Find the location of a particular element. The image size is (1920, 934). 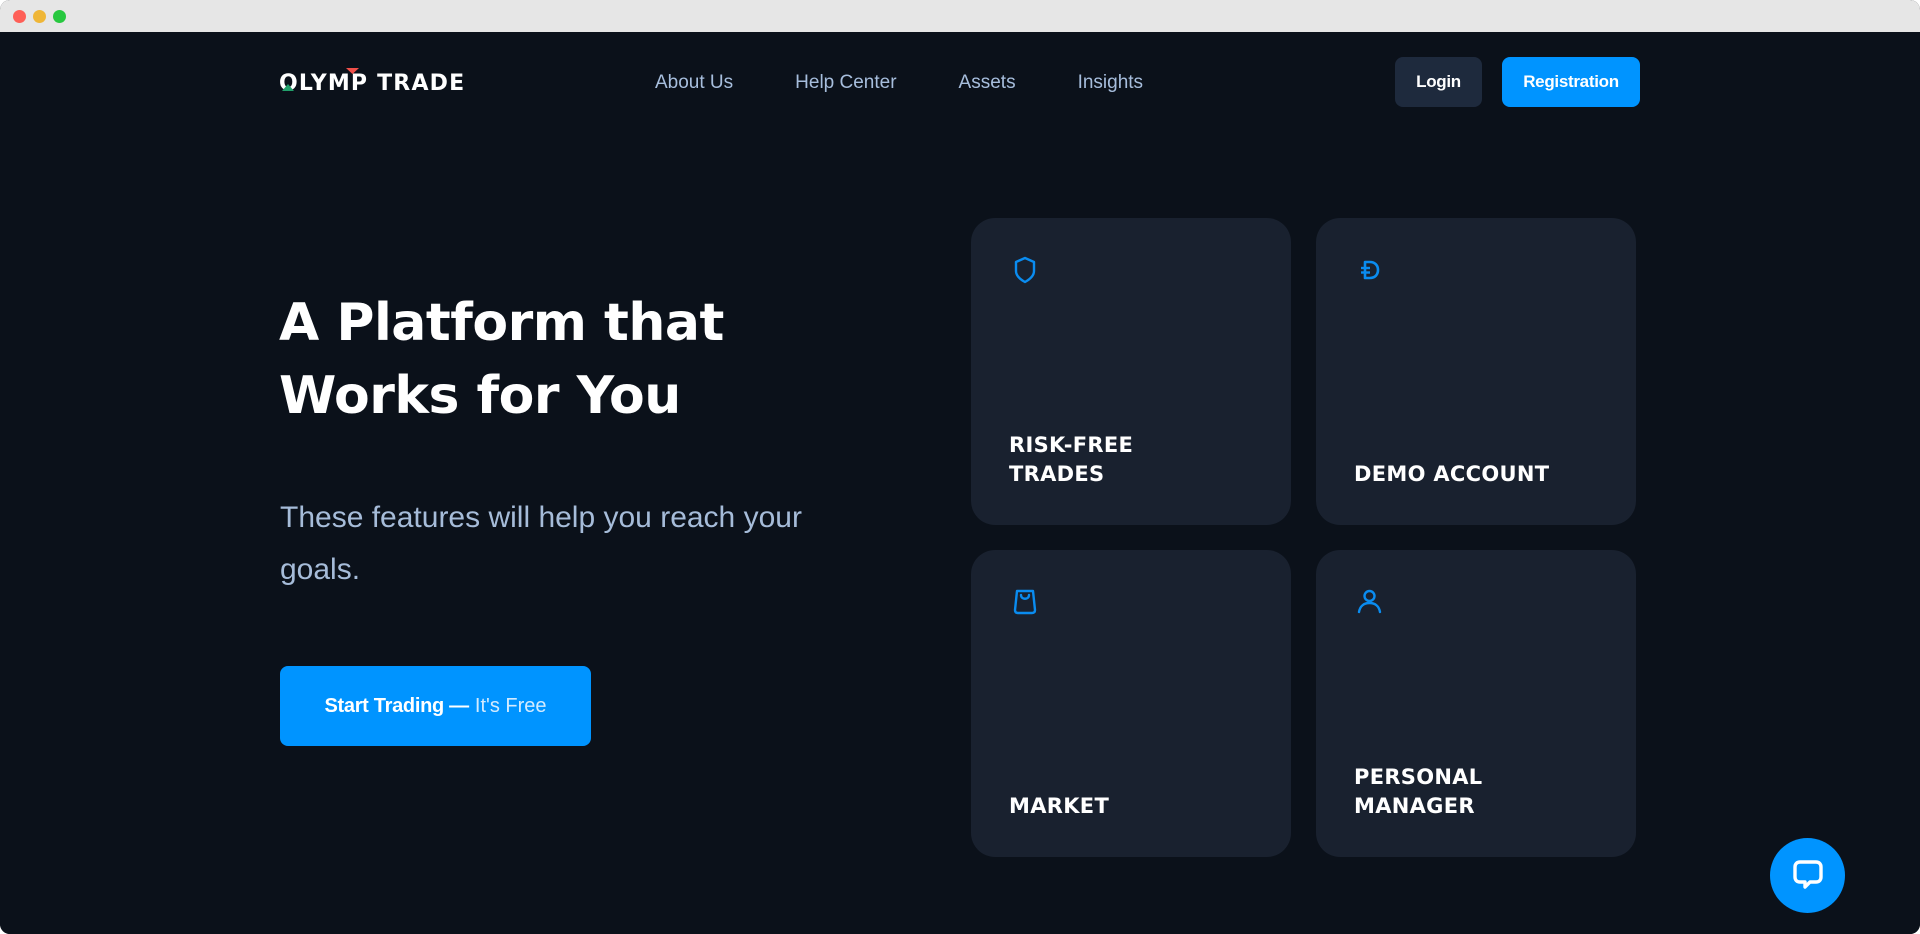

live-chat-button is located at coordinates (1807, 875).